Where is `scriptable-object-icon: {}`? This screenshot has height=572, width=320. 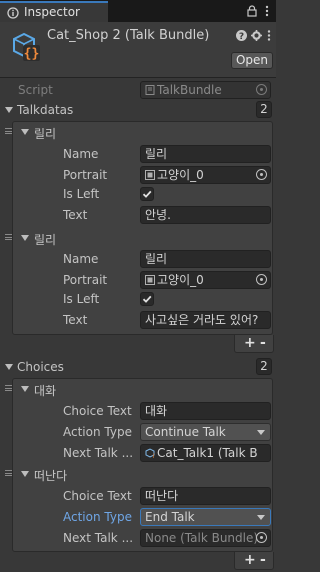
scriptable-object-icon: {} is located at coordinates (150, 453).